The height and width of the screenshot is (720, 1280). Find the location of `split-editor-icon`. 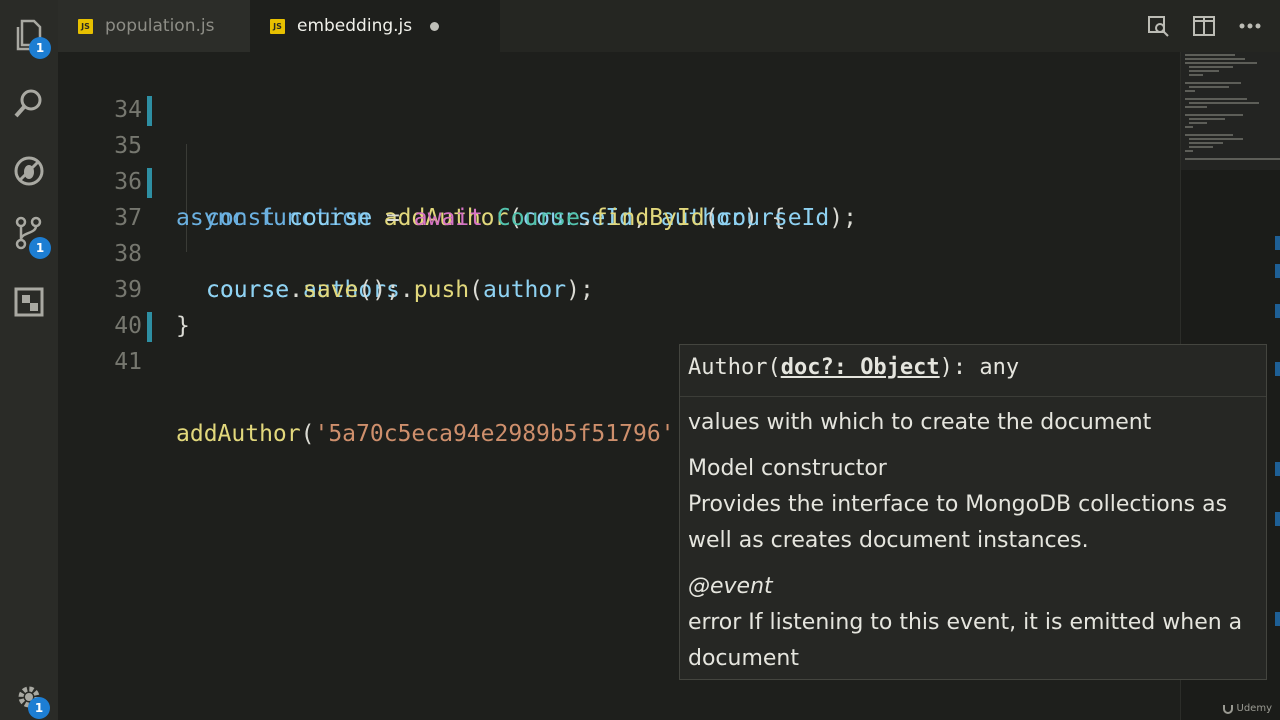

split-editor-icon is located at coordinates (1204, 26).